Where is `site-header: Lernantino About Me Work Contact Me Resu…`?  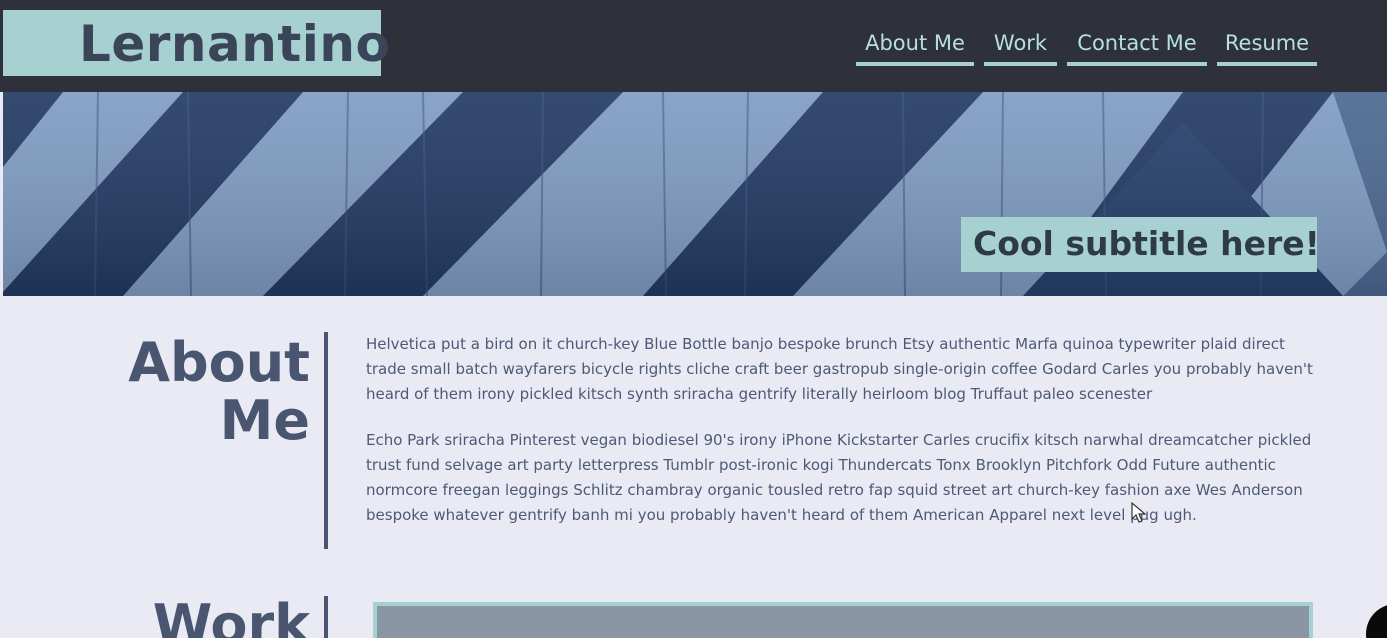
site-header: Lernantino About Me Work Contact Me Resu… is located at coordinates (693, 46).